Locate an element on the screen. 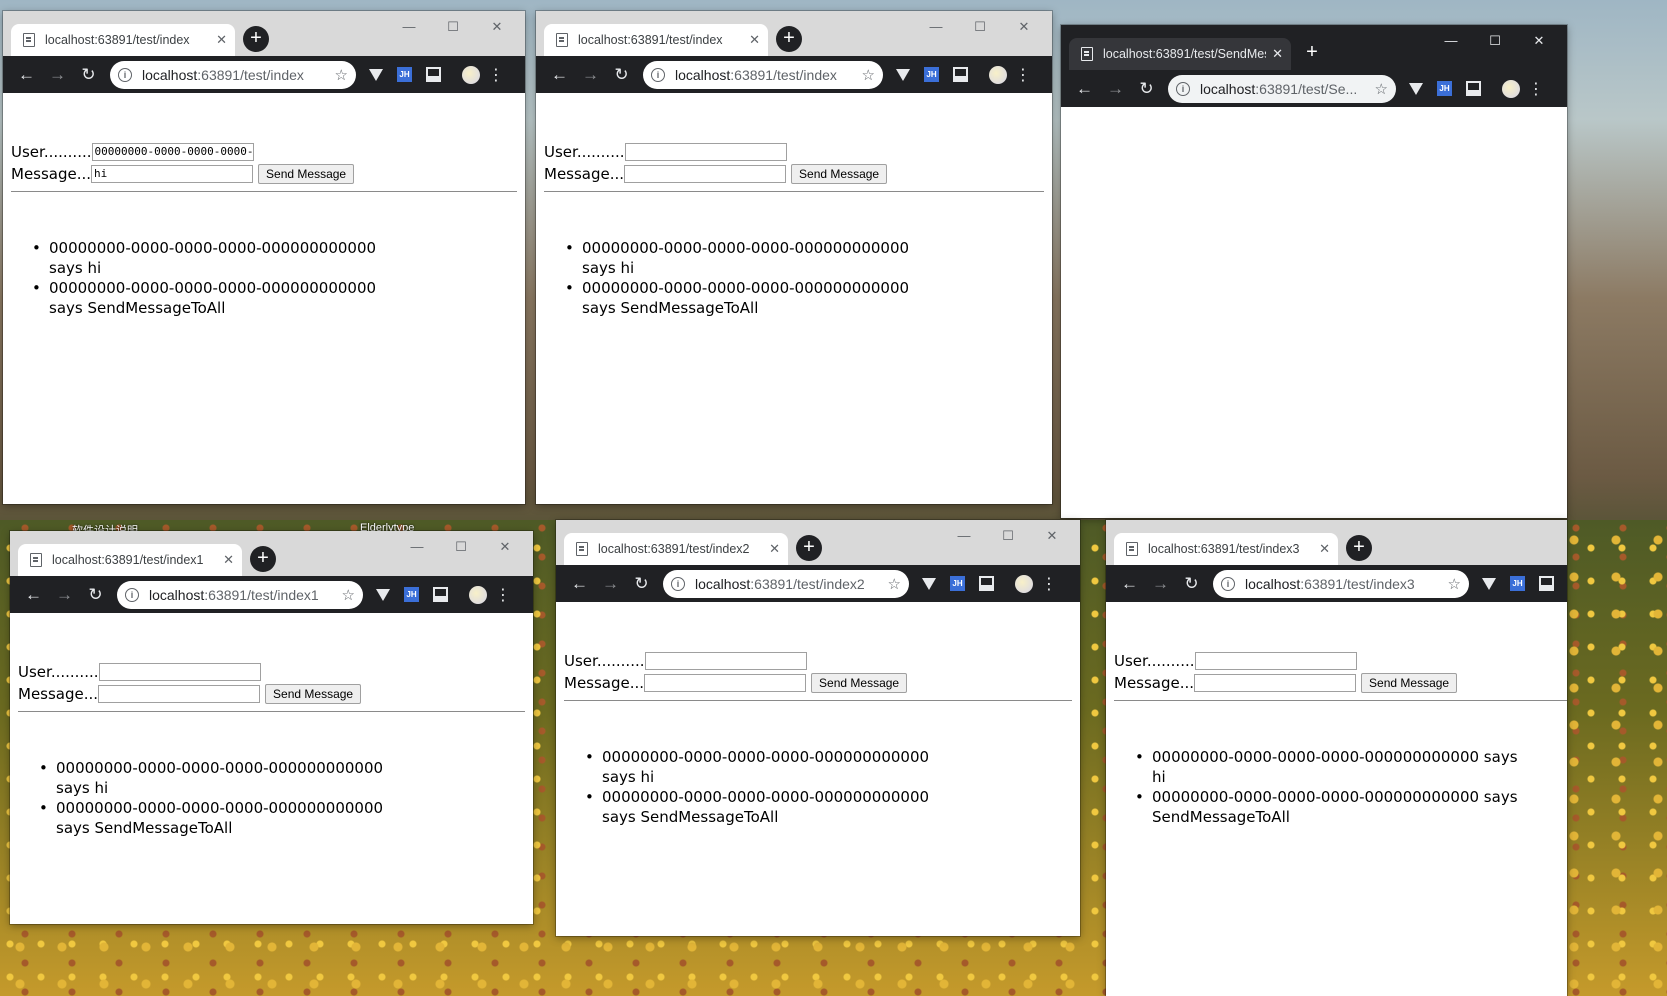  title-bar: localhost:63891/test/index3 ✕ + is located at coordinates (1336, 542).